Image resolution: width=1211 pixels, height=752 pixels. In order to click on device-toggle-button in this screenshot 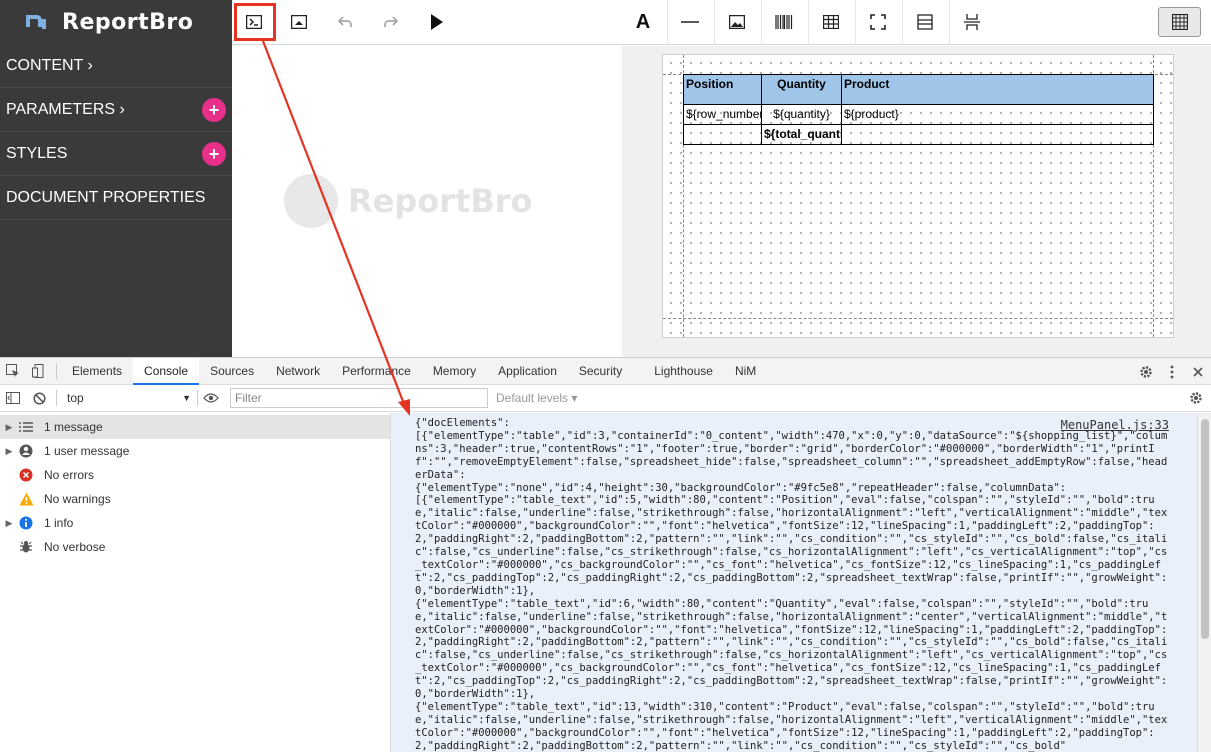, I will do `click(39, 371)`.